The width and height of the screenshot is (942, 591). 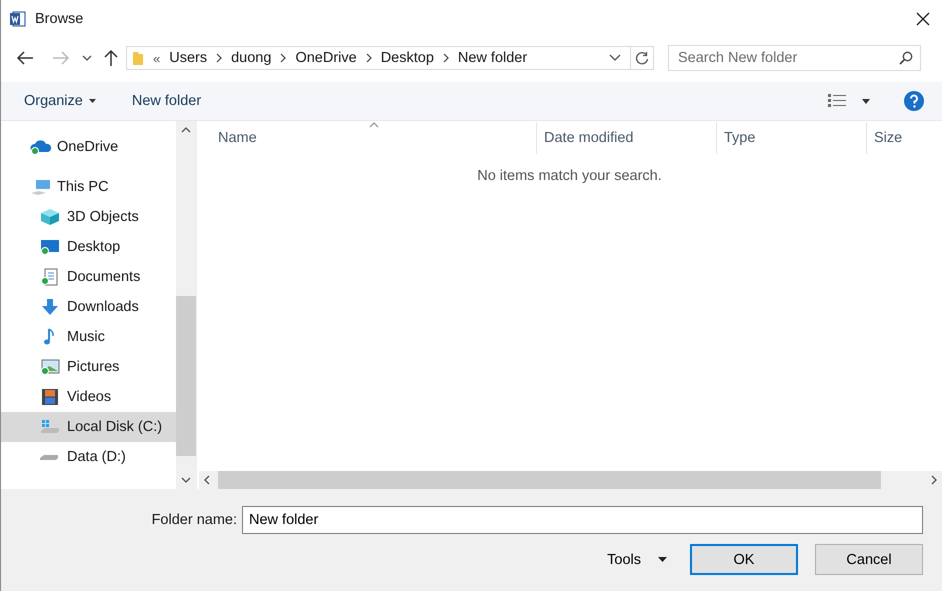 I want to click on breadcrumb-item: Desktop, so click(x=407, y=58).